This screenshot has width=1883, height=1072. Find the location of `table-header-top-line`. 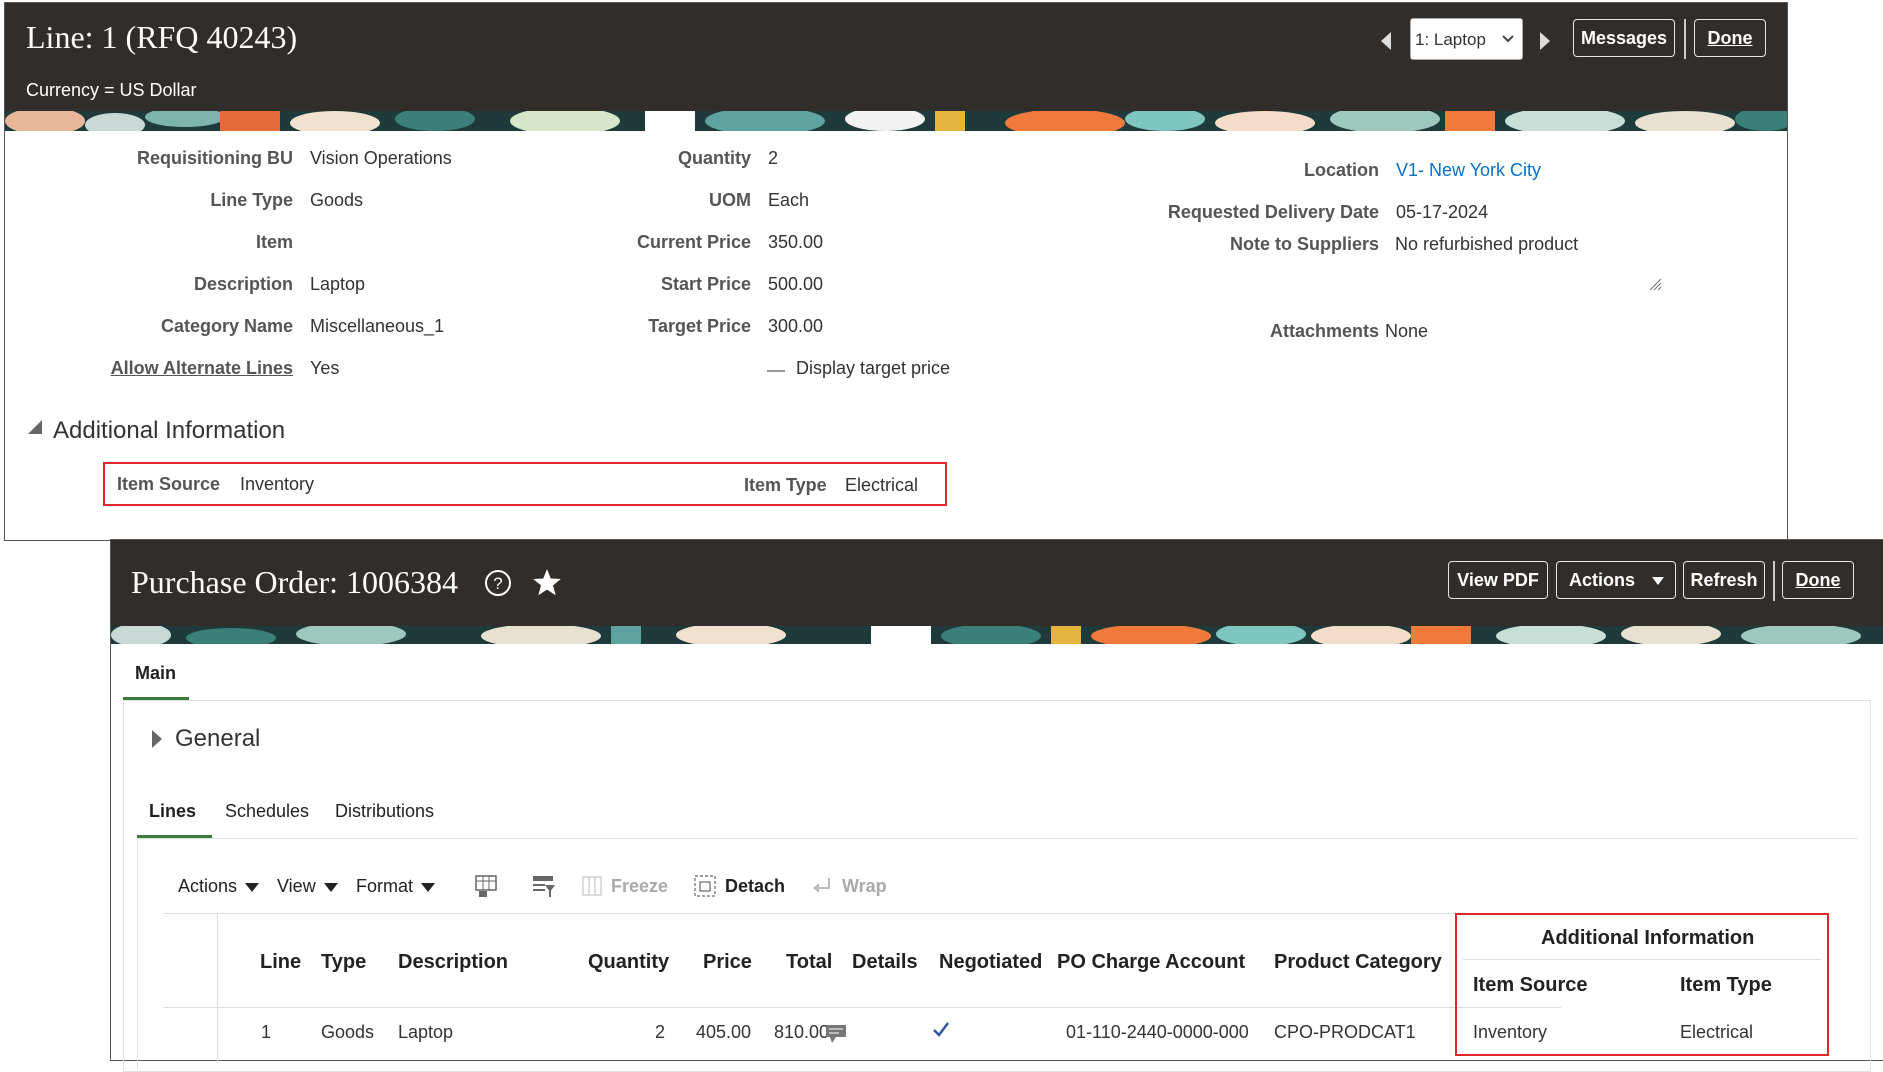

table-header-top-line is located at coordinates (862, 913).